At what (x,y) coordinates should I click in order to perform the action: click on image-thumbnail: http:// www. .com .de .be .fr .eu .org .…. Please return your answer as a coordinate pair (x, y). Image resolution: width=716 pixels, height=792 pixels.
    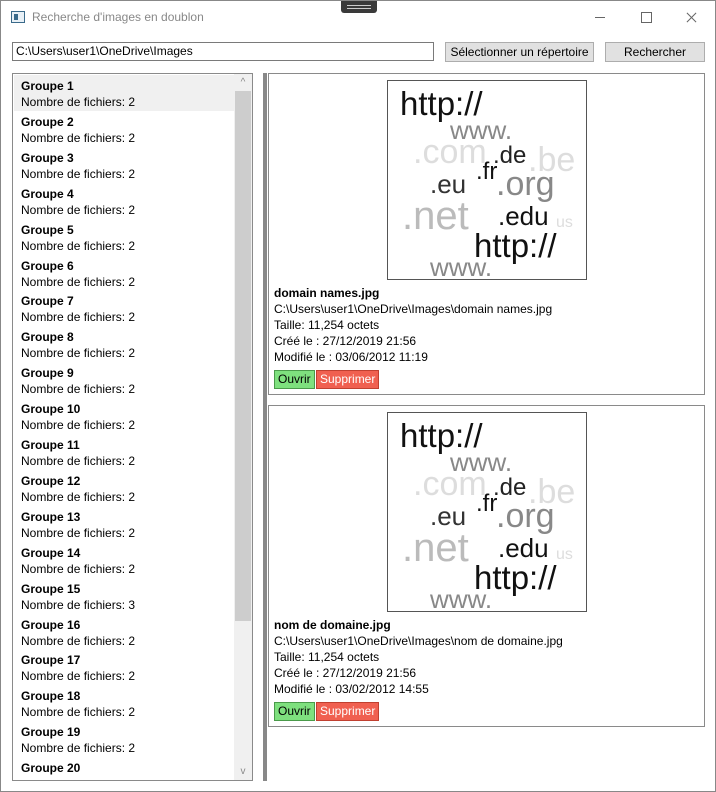
    Looking at the image, I should click on (487, 180).